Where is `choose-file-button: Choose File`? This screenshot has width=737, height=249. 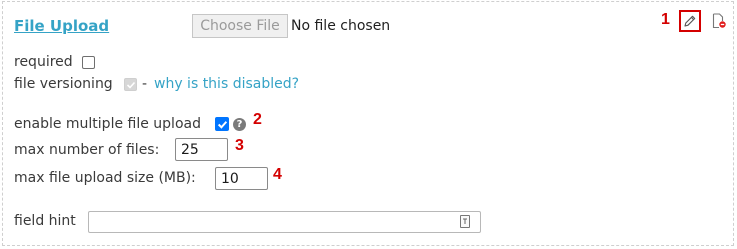 choose-file-button: Choose File is located at coordinates (240, 26).